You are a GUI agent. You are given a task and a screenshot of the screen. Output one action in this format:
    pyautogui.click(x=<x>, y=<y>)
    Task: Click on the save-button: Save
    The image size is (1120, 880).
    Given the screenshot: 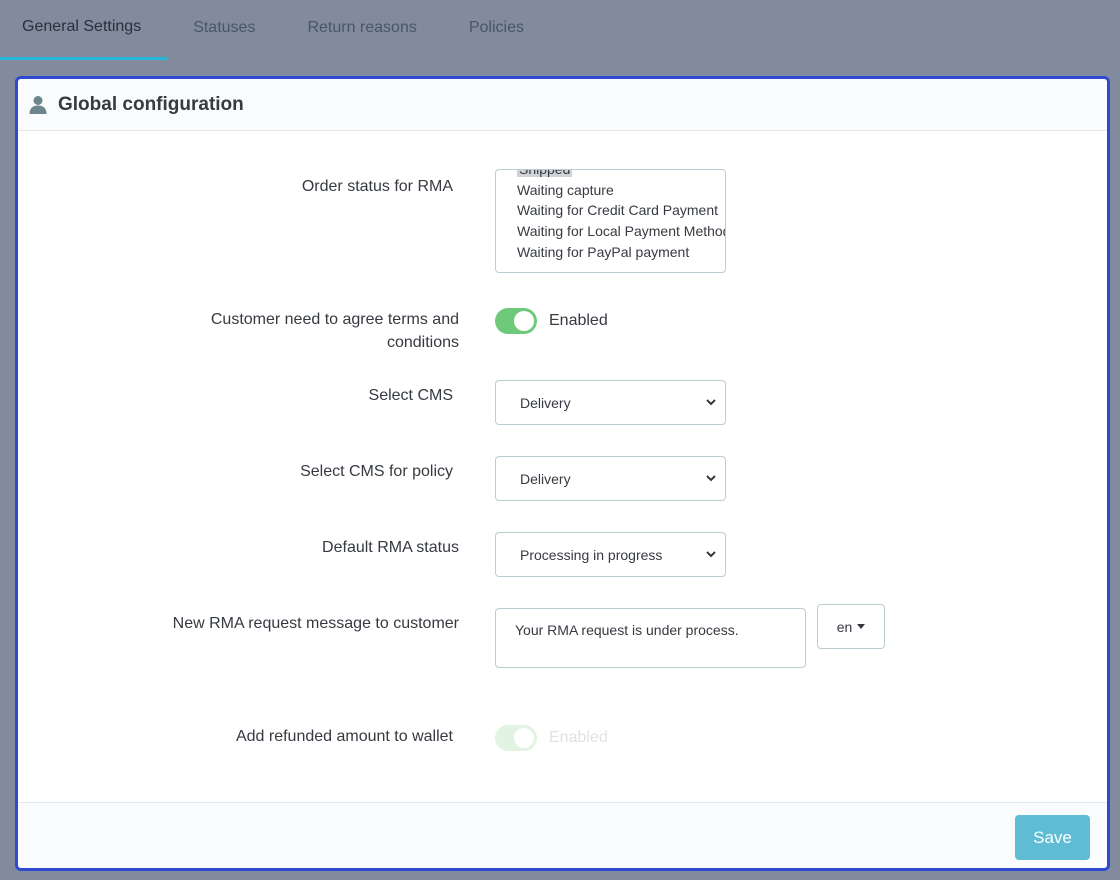 What is the action you would take?
    pyautogui.click(x=1052, y=837)
    